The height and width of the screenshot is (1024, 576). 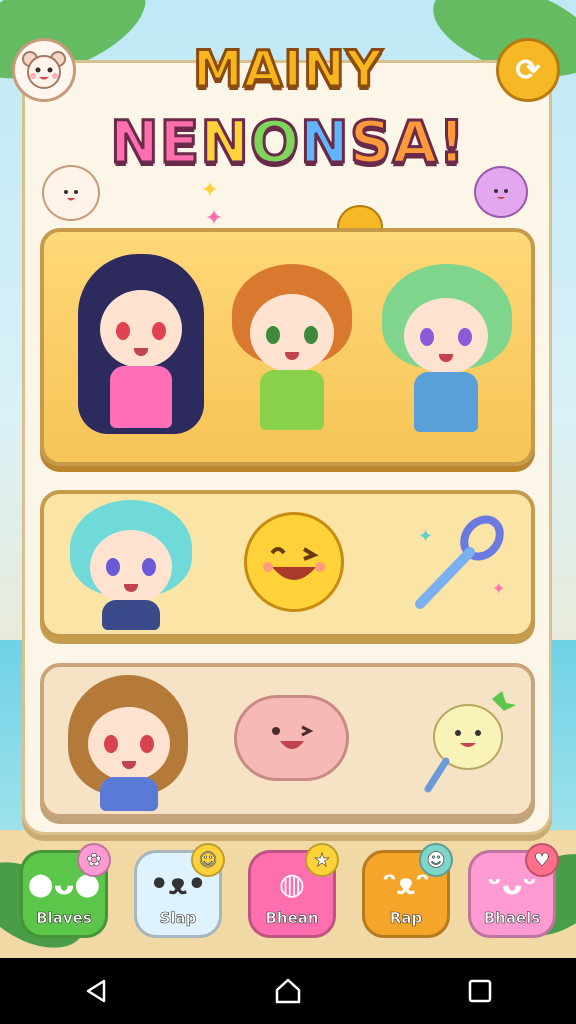 What do you see at coordinates (292, 884) in the screenshot?
I see `potion-icon: ◍` at bounding box center [292, 884].